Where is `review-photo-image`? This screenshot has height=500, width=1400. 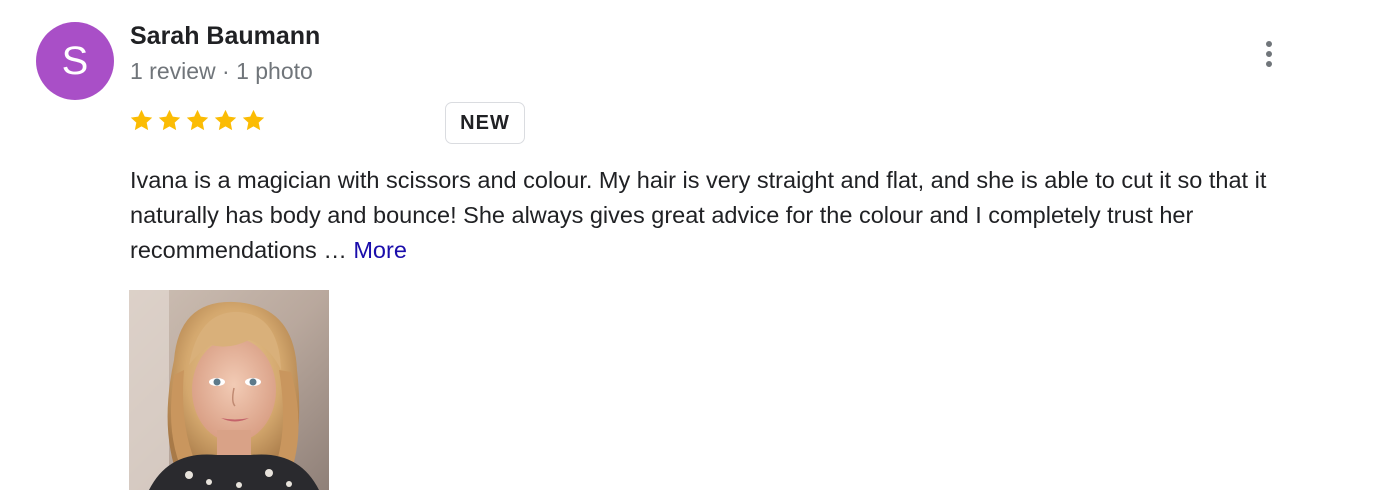 review-photo-image is located at coordinates (229, 390).